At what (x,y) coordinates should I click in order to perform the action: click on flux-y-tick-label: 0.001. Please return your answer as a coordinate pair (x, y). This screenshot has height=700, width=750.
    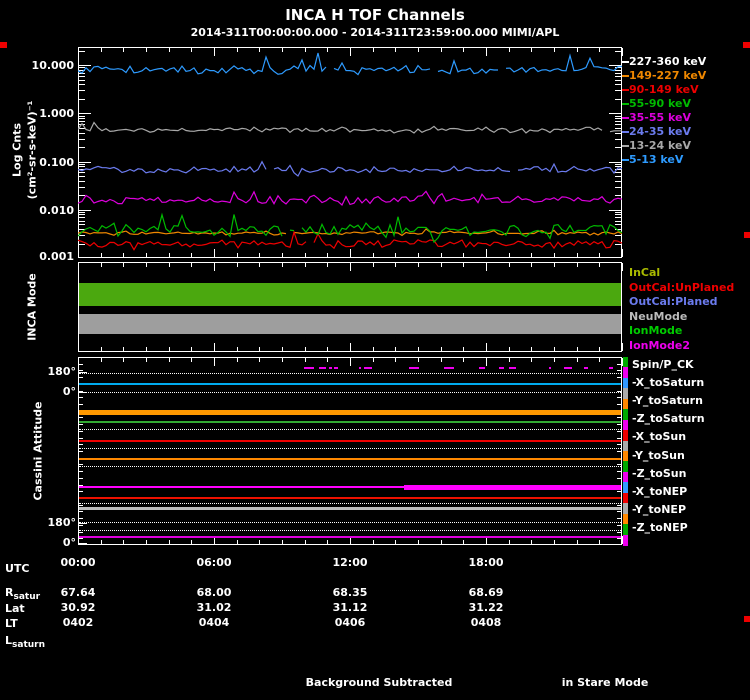
    Looking at the image, I should click on (56, 256).